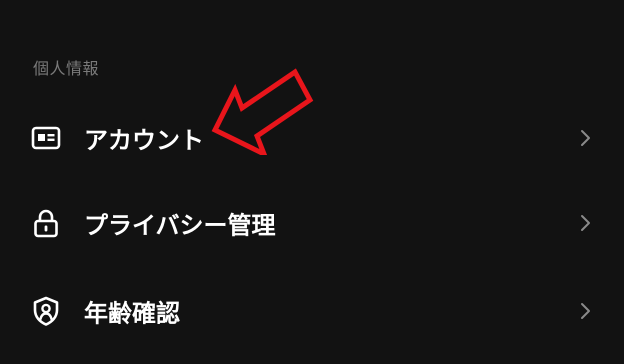 The height and width of the screenshot is (364, 624). What do you see at coordinates (66, 68) in the screenshot?
I see `section-header-personal-info: 個人情報` at bounding box center [66, 68].